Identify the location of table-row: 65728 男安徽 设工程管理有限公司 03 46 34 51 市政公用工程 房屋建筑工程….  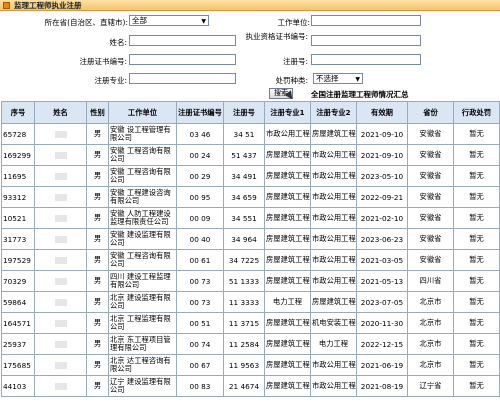
(250, 134).